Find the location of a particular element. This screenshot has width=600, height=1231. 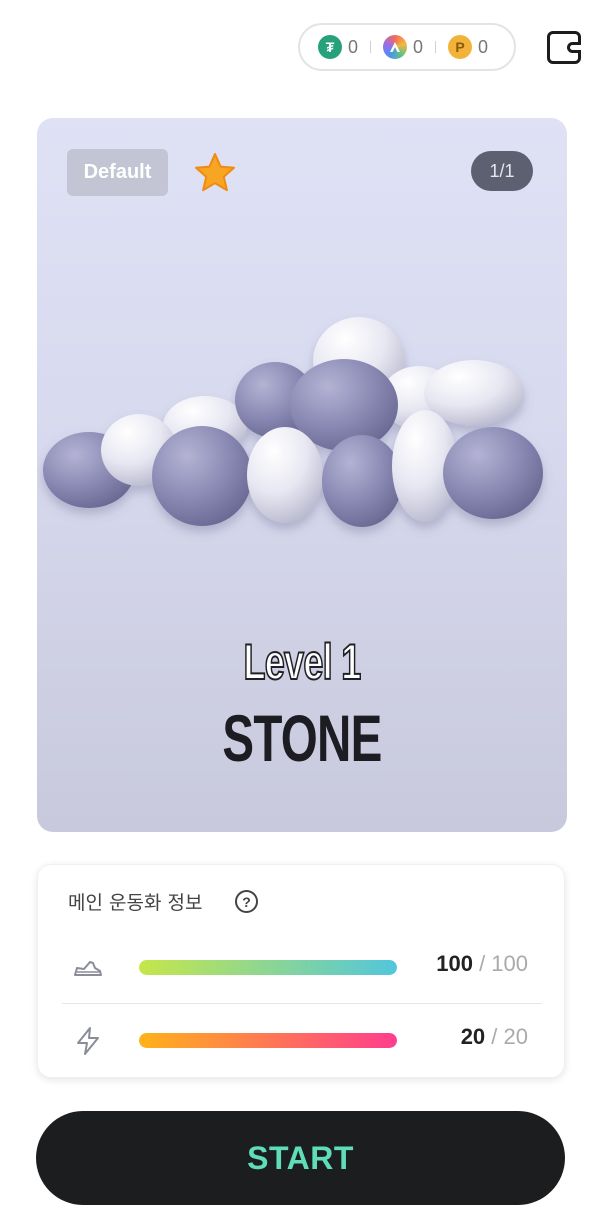

a-token-icon is located at coordinates (395, 47).